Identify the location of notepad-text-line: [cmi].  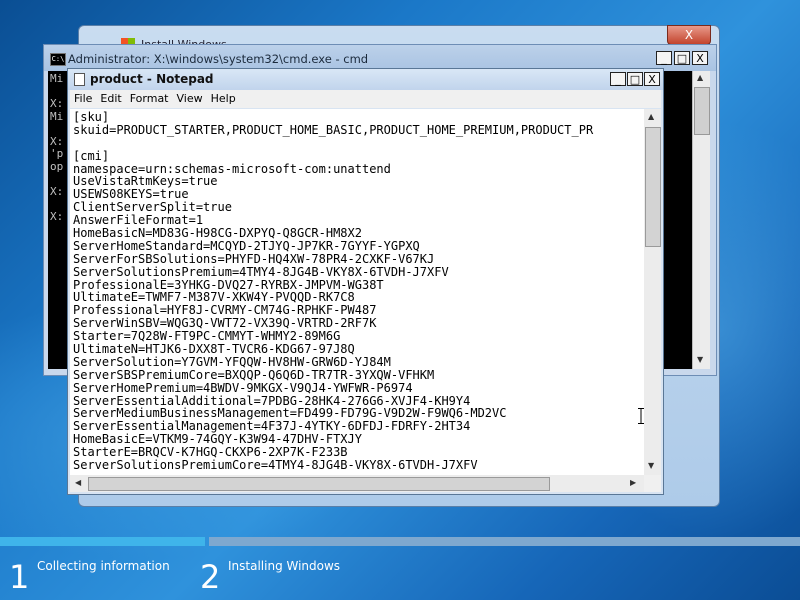
(91, 155).